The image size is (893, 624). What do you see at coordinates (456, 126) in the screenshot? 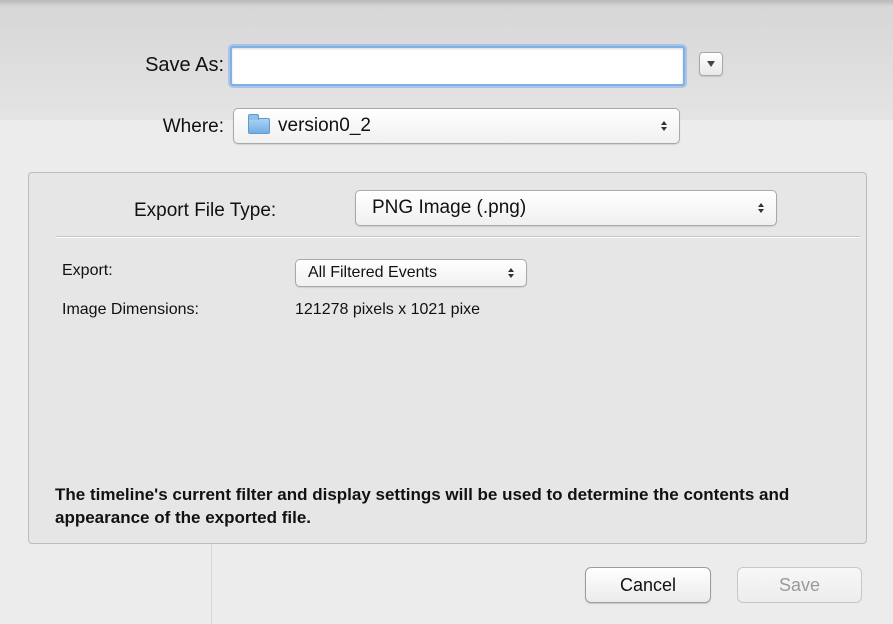
I see `where-location-popup: version0_2` at bounding box center [456, 126].